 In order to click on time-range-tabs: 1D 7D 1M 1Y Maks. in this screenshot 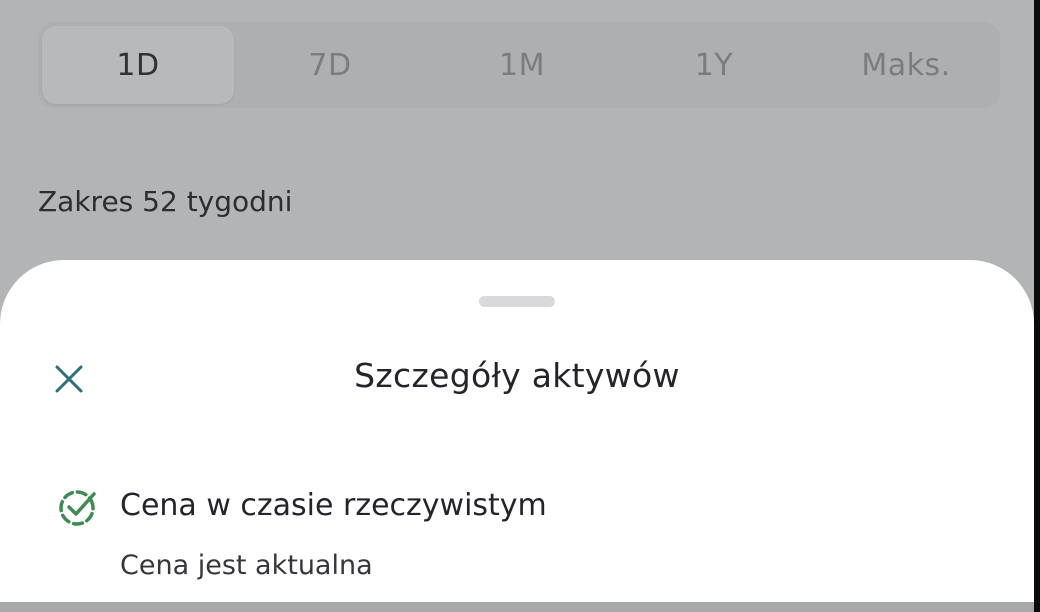, I will do `click(519, 65)`.